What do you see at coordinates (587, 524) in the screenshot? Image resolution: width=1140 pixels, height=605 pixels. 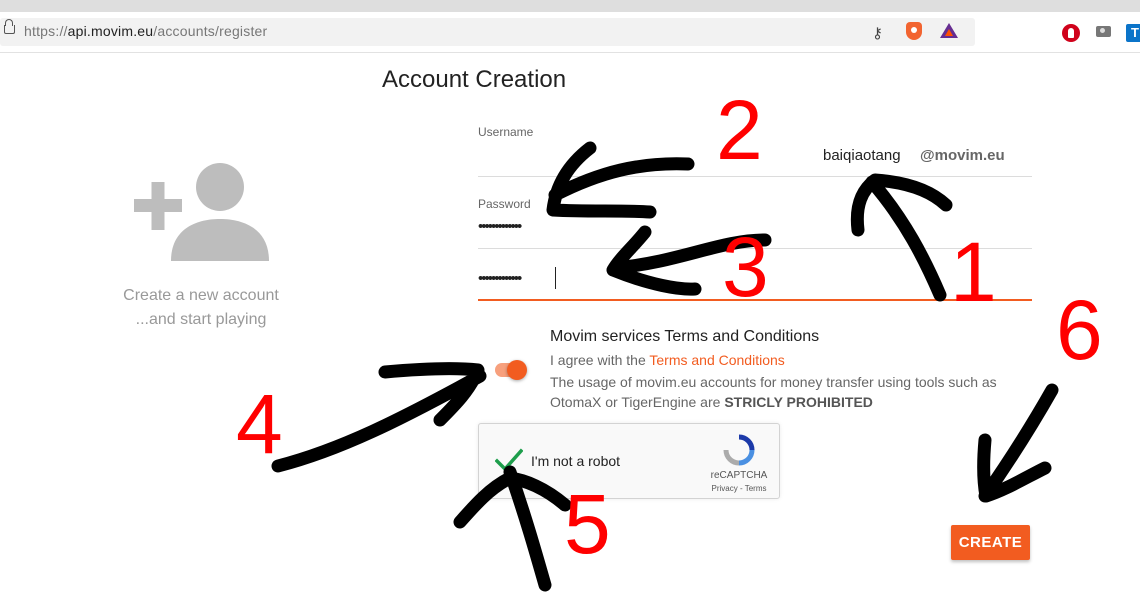 I see `annotation-5: 5` at bounding box center [587, 524].